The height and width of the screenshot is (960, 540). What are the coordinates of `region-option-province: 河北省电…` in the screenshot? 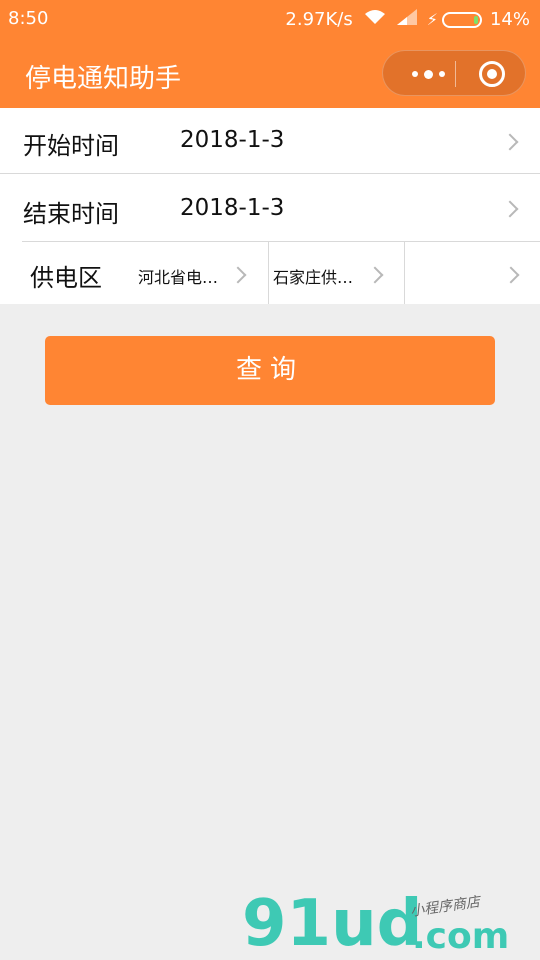 It's located at (178, 277).